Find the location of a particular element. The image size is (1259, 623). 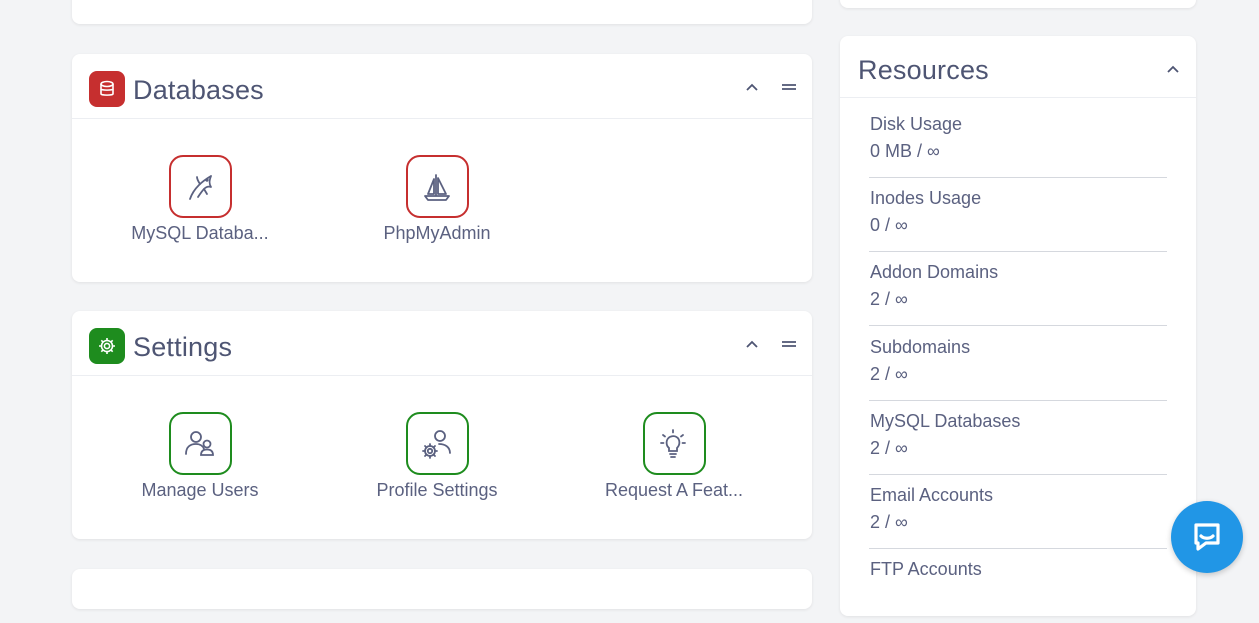

top-partial-card is located at coordinates (442, 12).